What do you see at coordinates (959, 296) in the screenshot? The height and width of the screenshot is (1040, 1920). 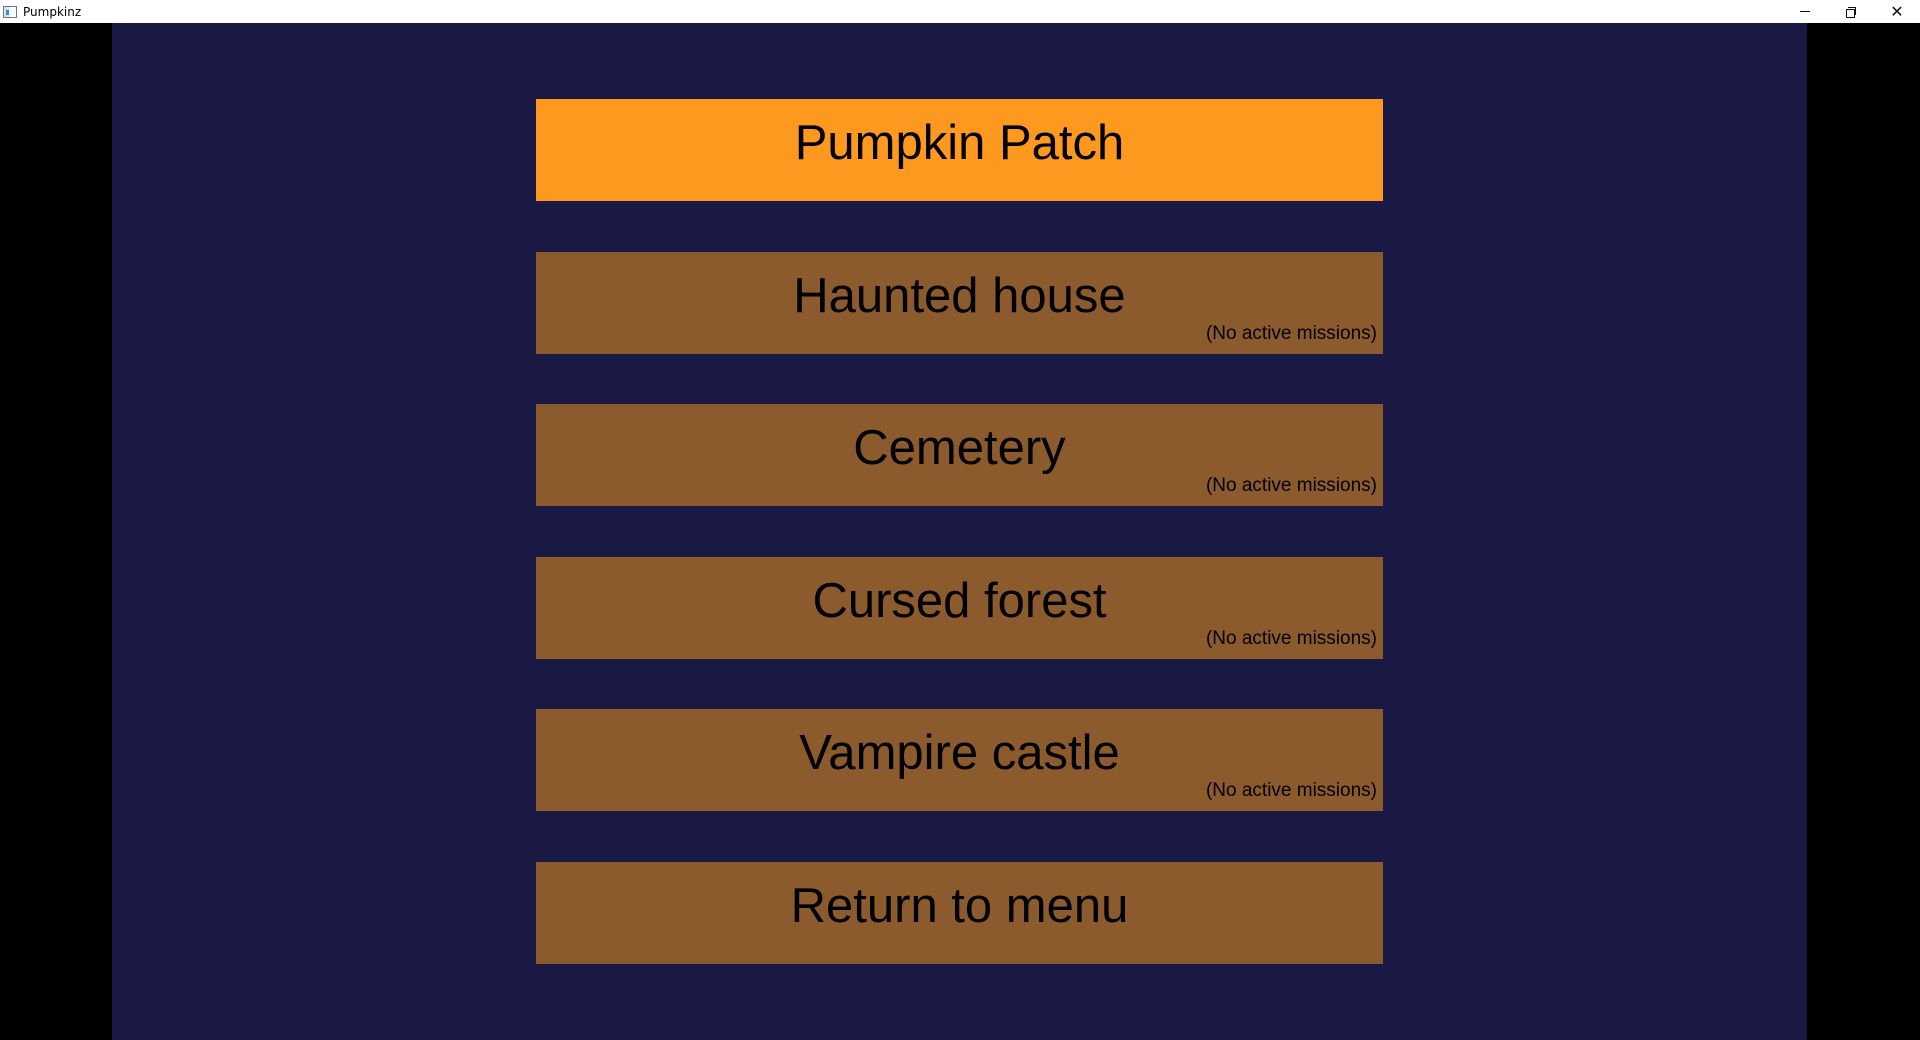 I see `level-label: Haunted house` at bounding box center [959, 296].